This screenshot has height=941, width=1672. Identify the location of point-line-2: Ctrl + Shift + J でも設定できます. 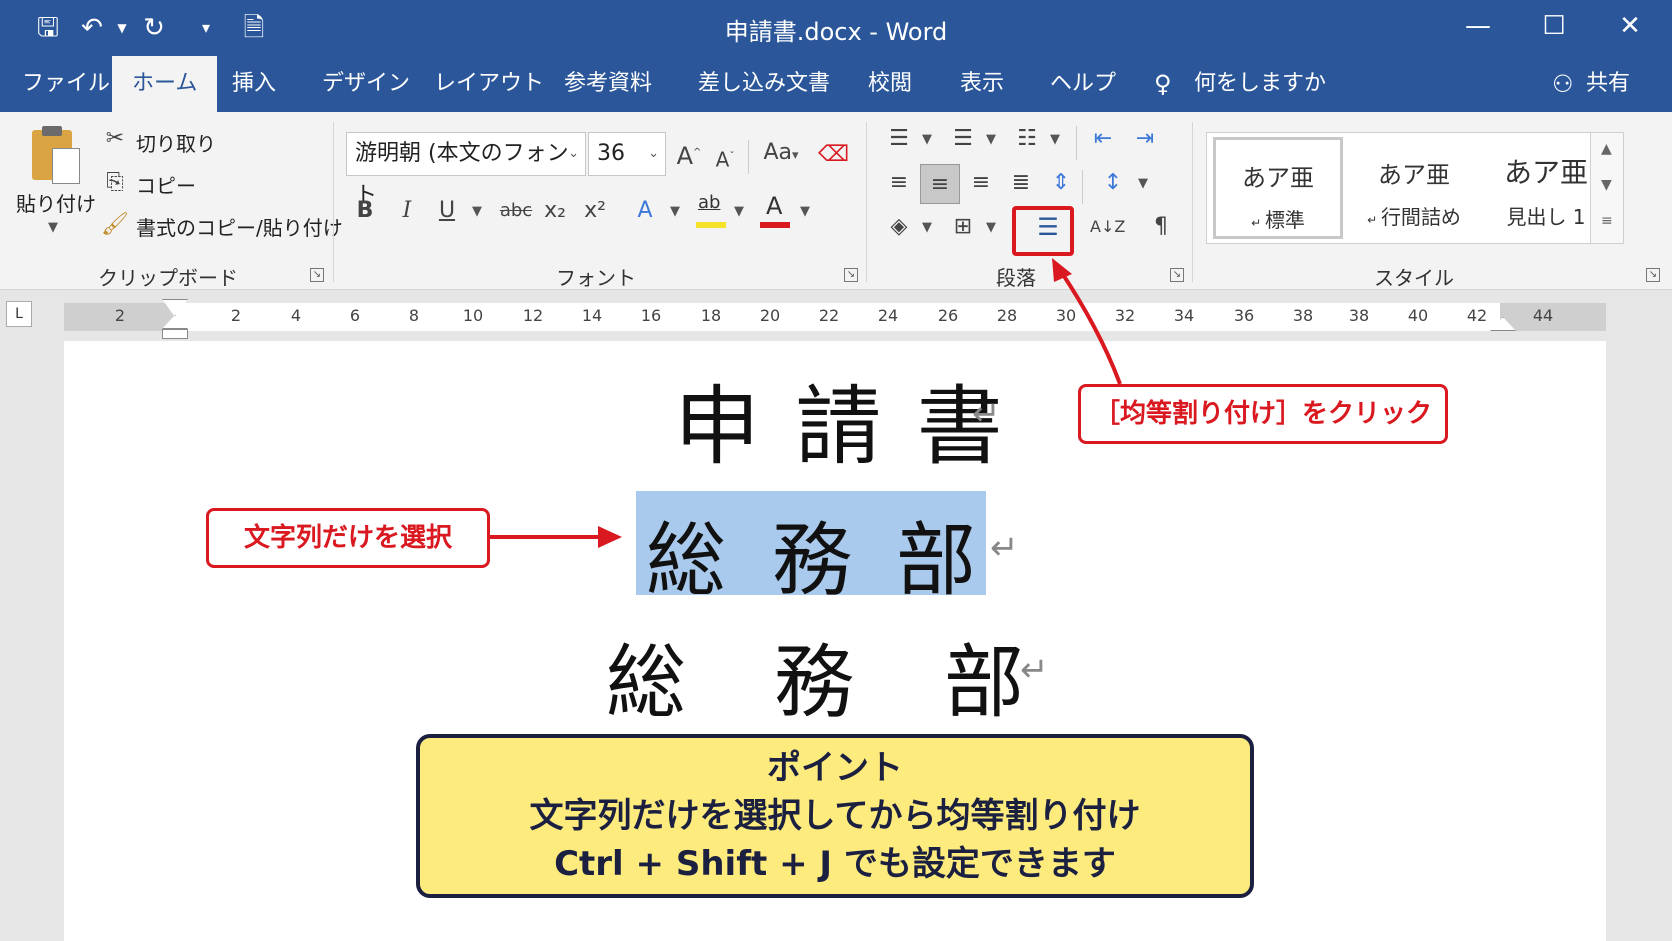
(835, 864).